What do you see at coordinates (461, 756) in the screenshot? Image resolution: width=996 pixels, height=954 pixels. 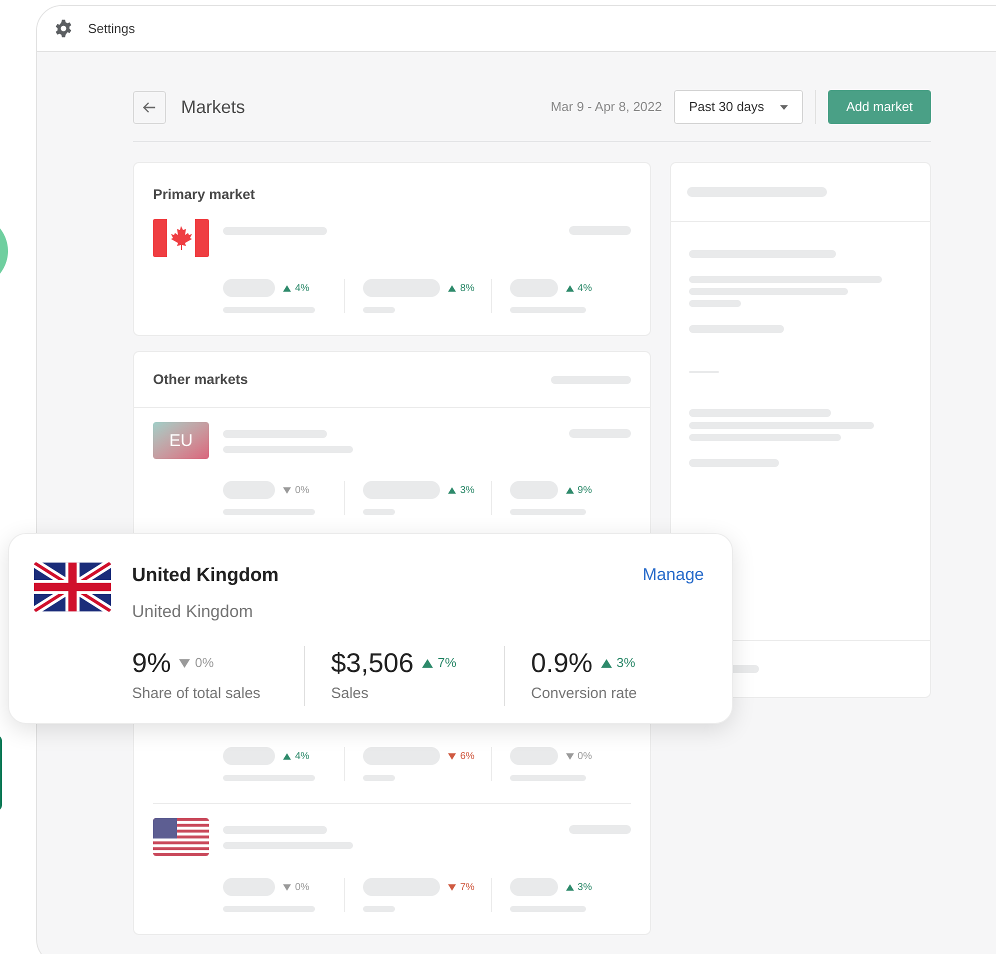 I see `trend-indicator: 6%` at bounding box center [461, 756].